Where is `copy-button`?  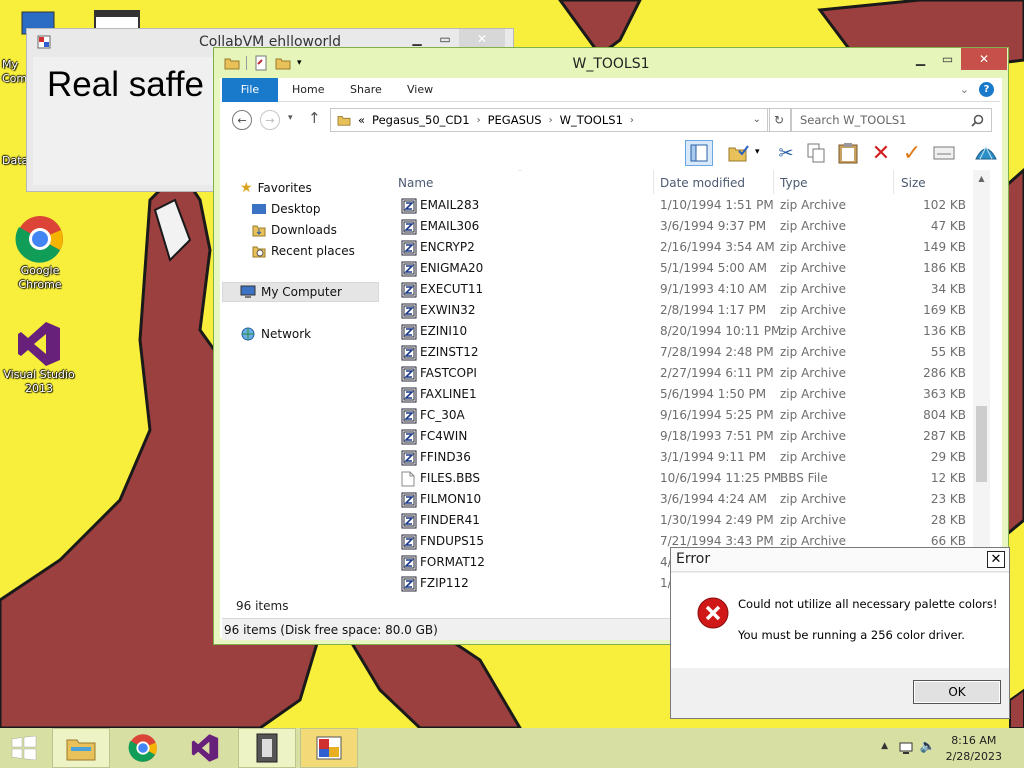
copy-button is located at coordinates (816, 153).